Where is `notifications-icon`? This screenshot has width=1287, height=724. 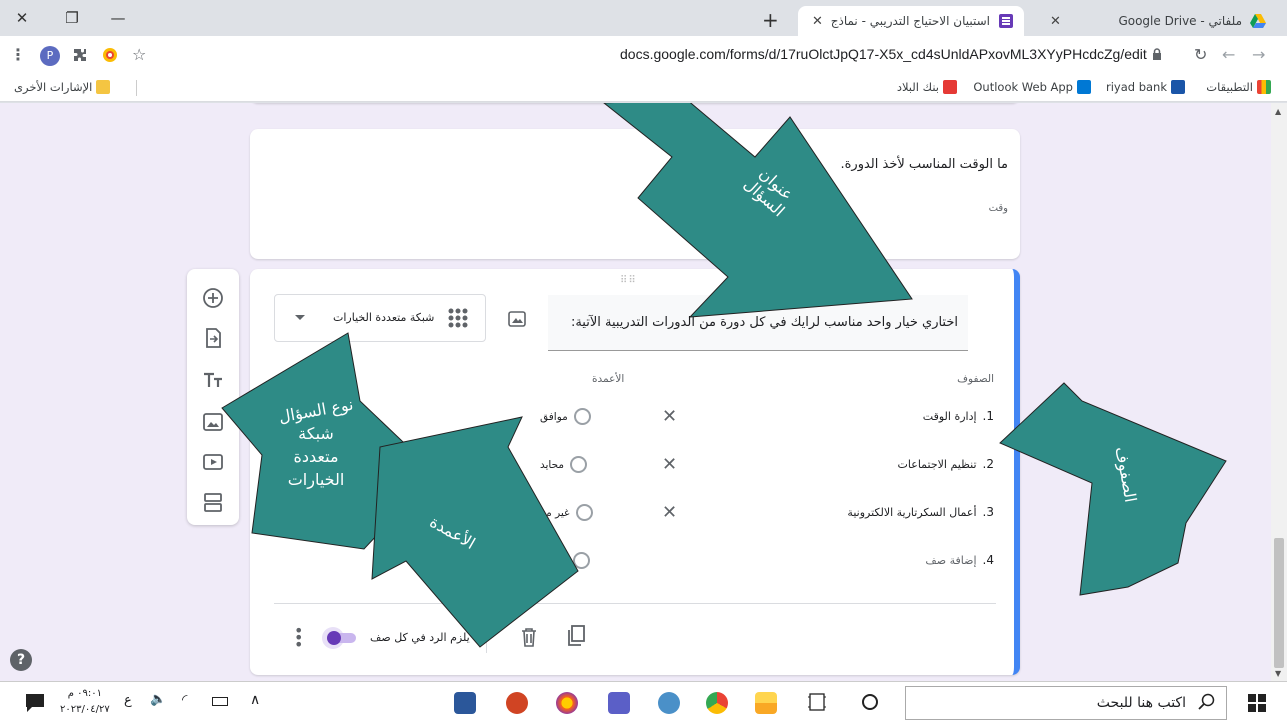
notifications-icon is located at coordinates (35, 703).